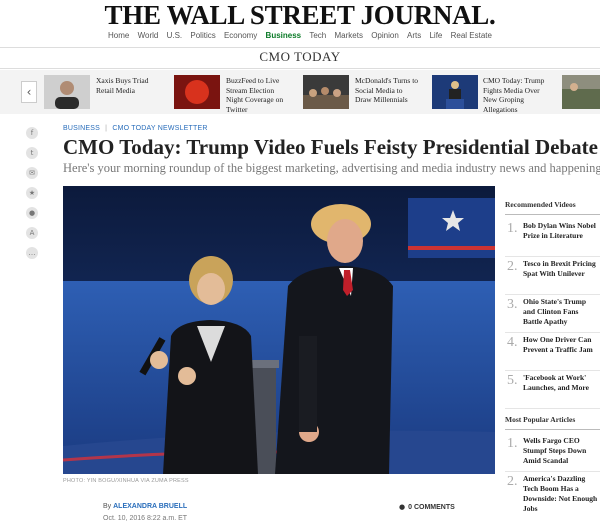 This screenshot has height=528, width=600. Describe the element at coordinates (471, 35) in the screenshot. I see `nav-item-real-estate: Real Estate` at that location.